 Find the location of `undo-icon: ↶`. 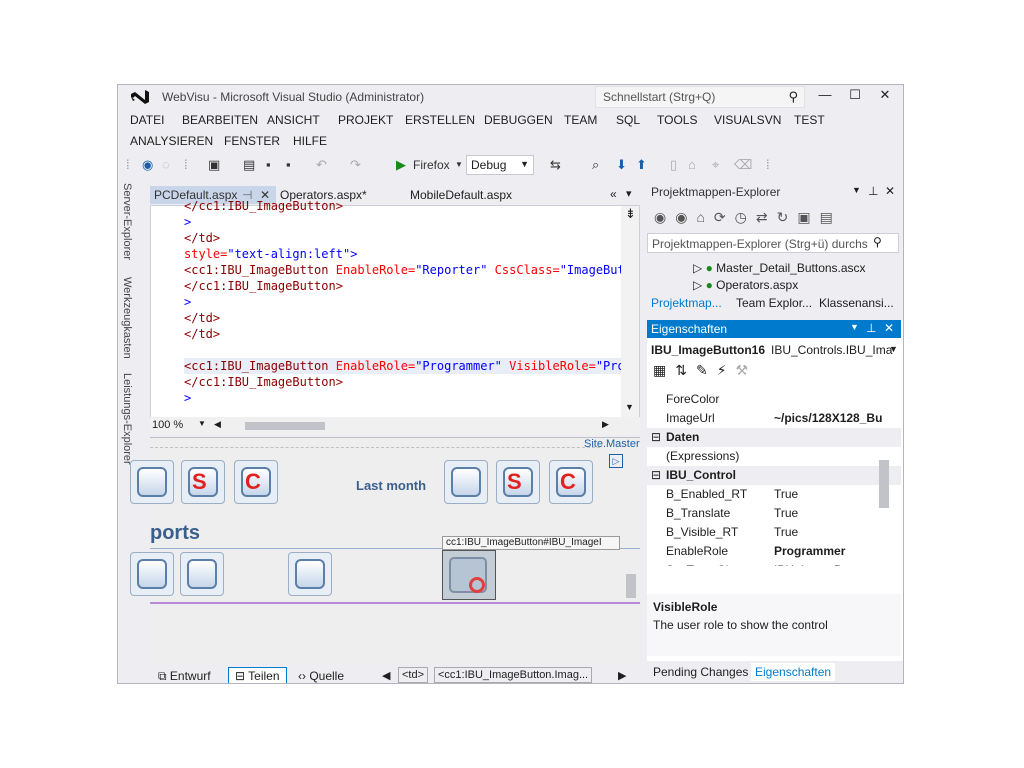

undo-icon: ↶ is located at coordinates (321, 165).